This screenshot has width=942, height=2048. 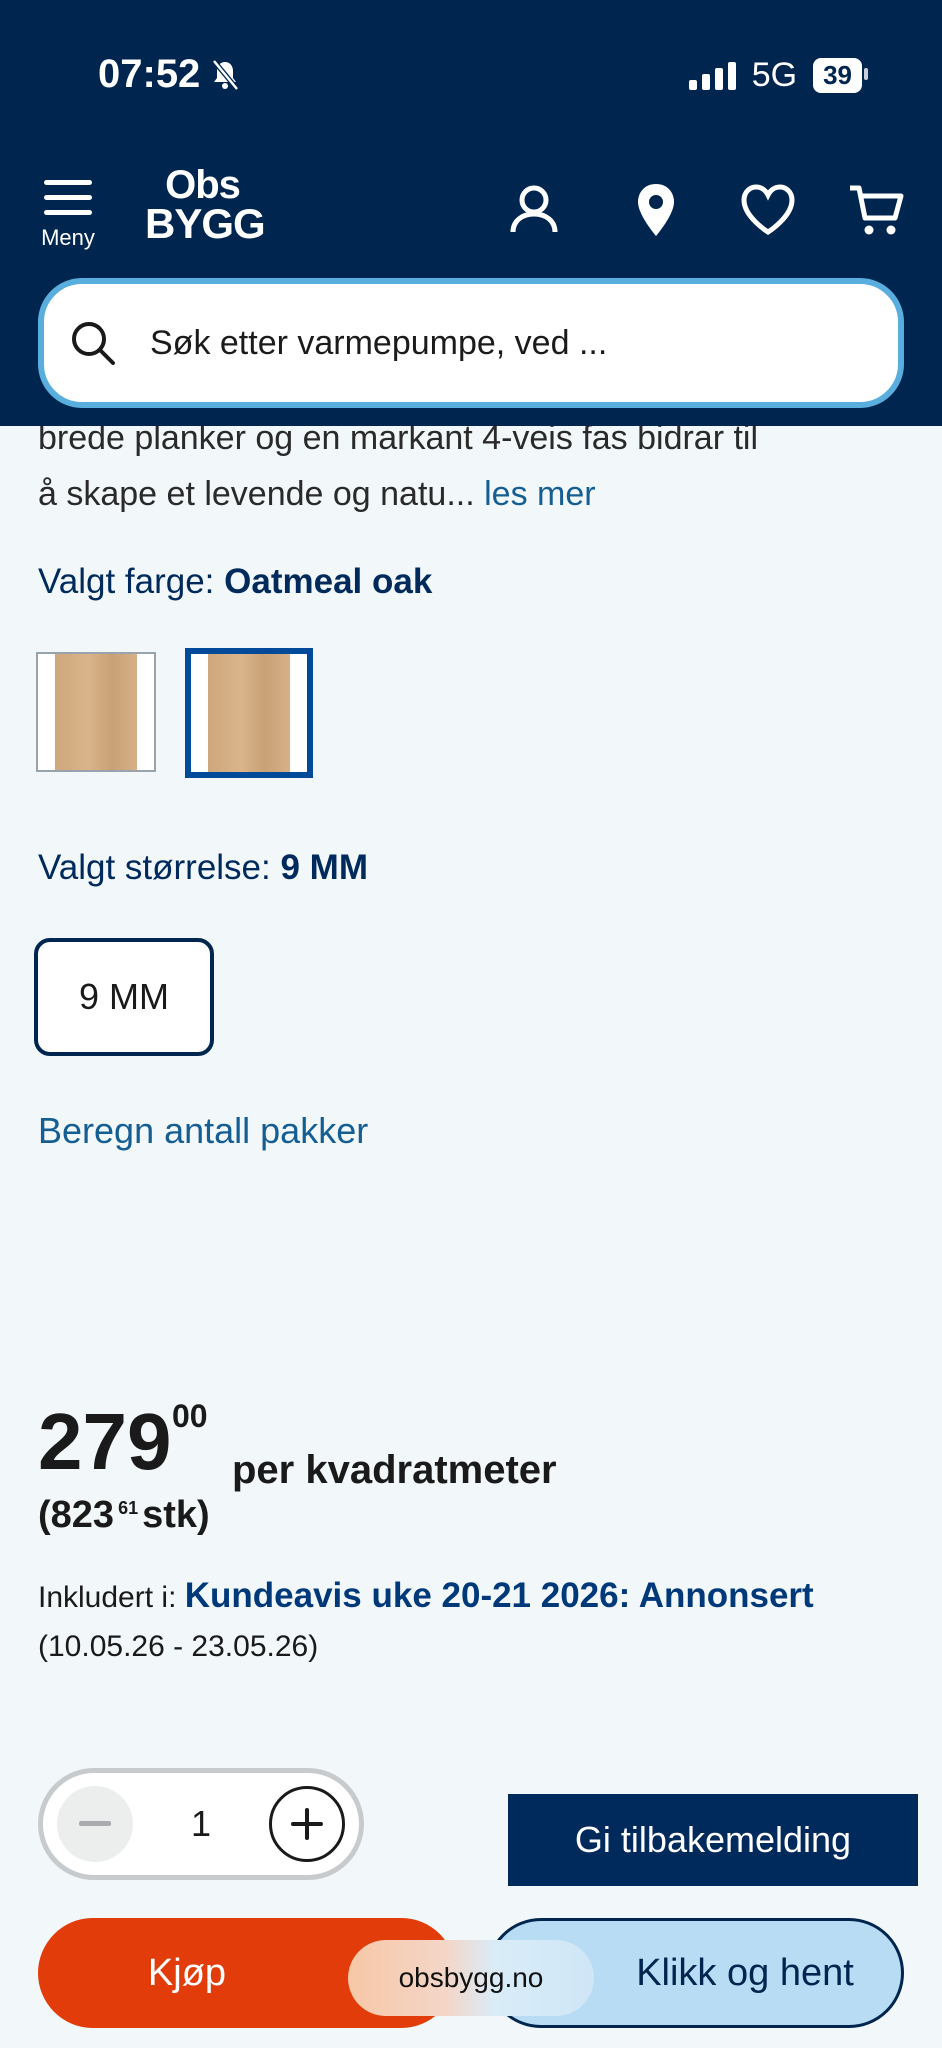 I want to click on campaign-prefix: Inkludert i:, so click(x=107, y=1597).